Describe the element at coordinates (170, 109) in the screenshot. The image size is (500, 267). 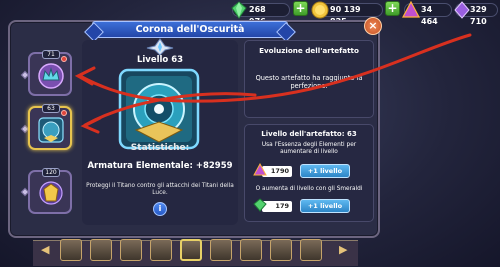
I see `annotation-arrow` at that location.